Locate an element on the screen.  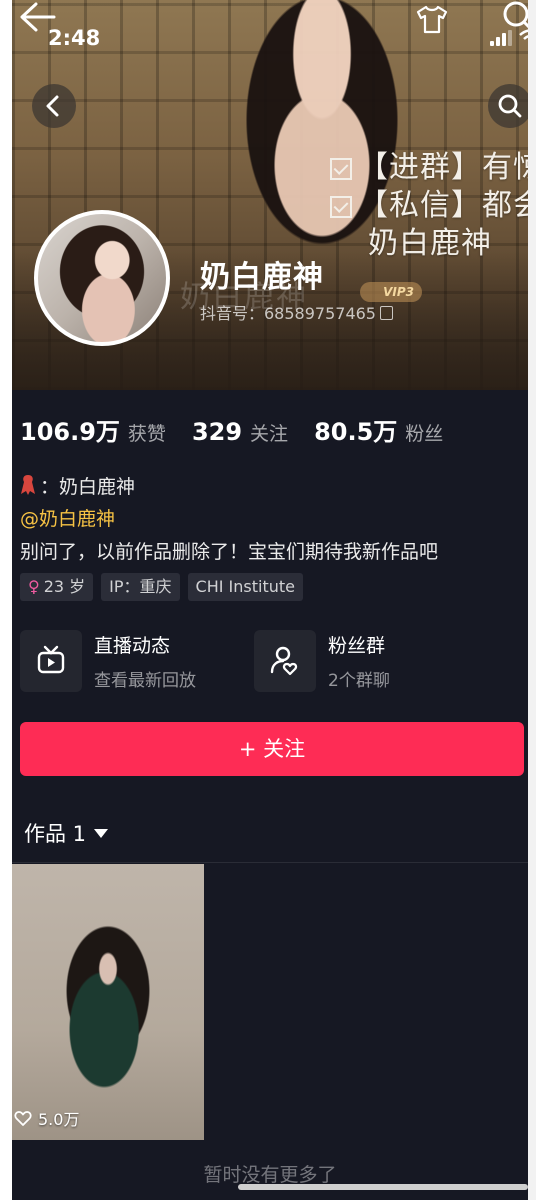
ribbon-icon is located at coordinates (28, 485).